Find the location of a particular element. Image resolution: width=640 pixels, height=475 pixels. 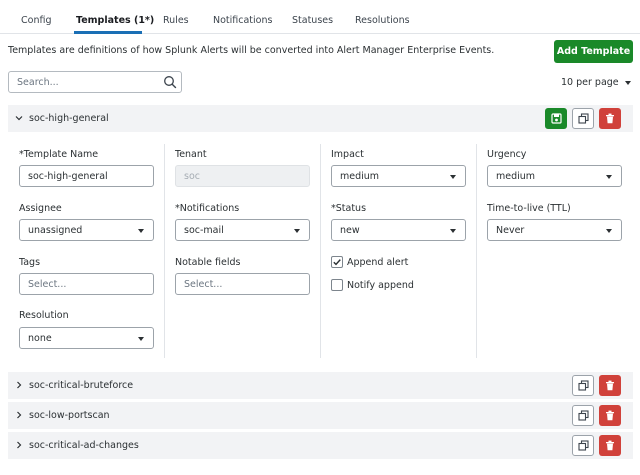

resolution-label: Resolution is located at coordinates (44, 315).